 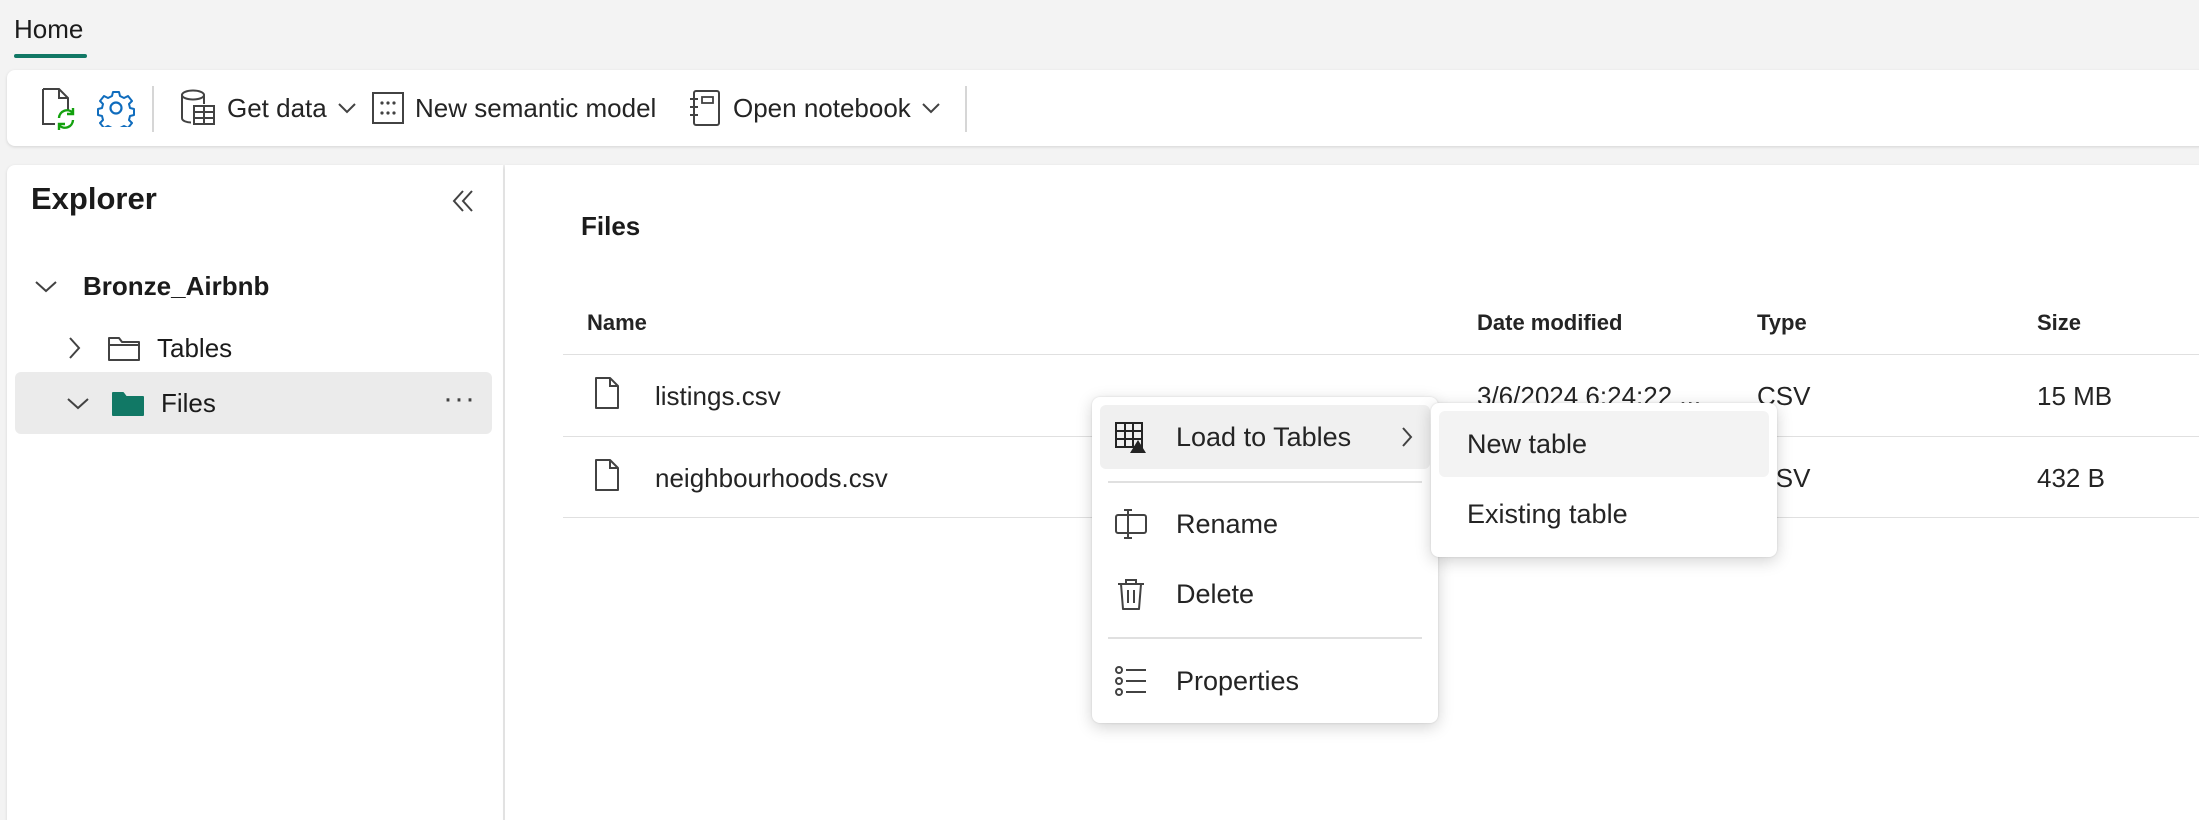 I want to click on tree-item-tables: Tables, so click(x=145, y=348).